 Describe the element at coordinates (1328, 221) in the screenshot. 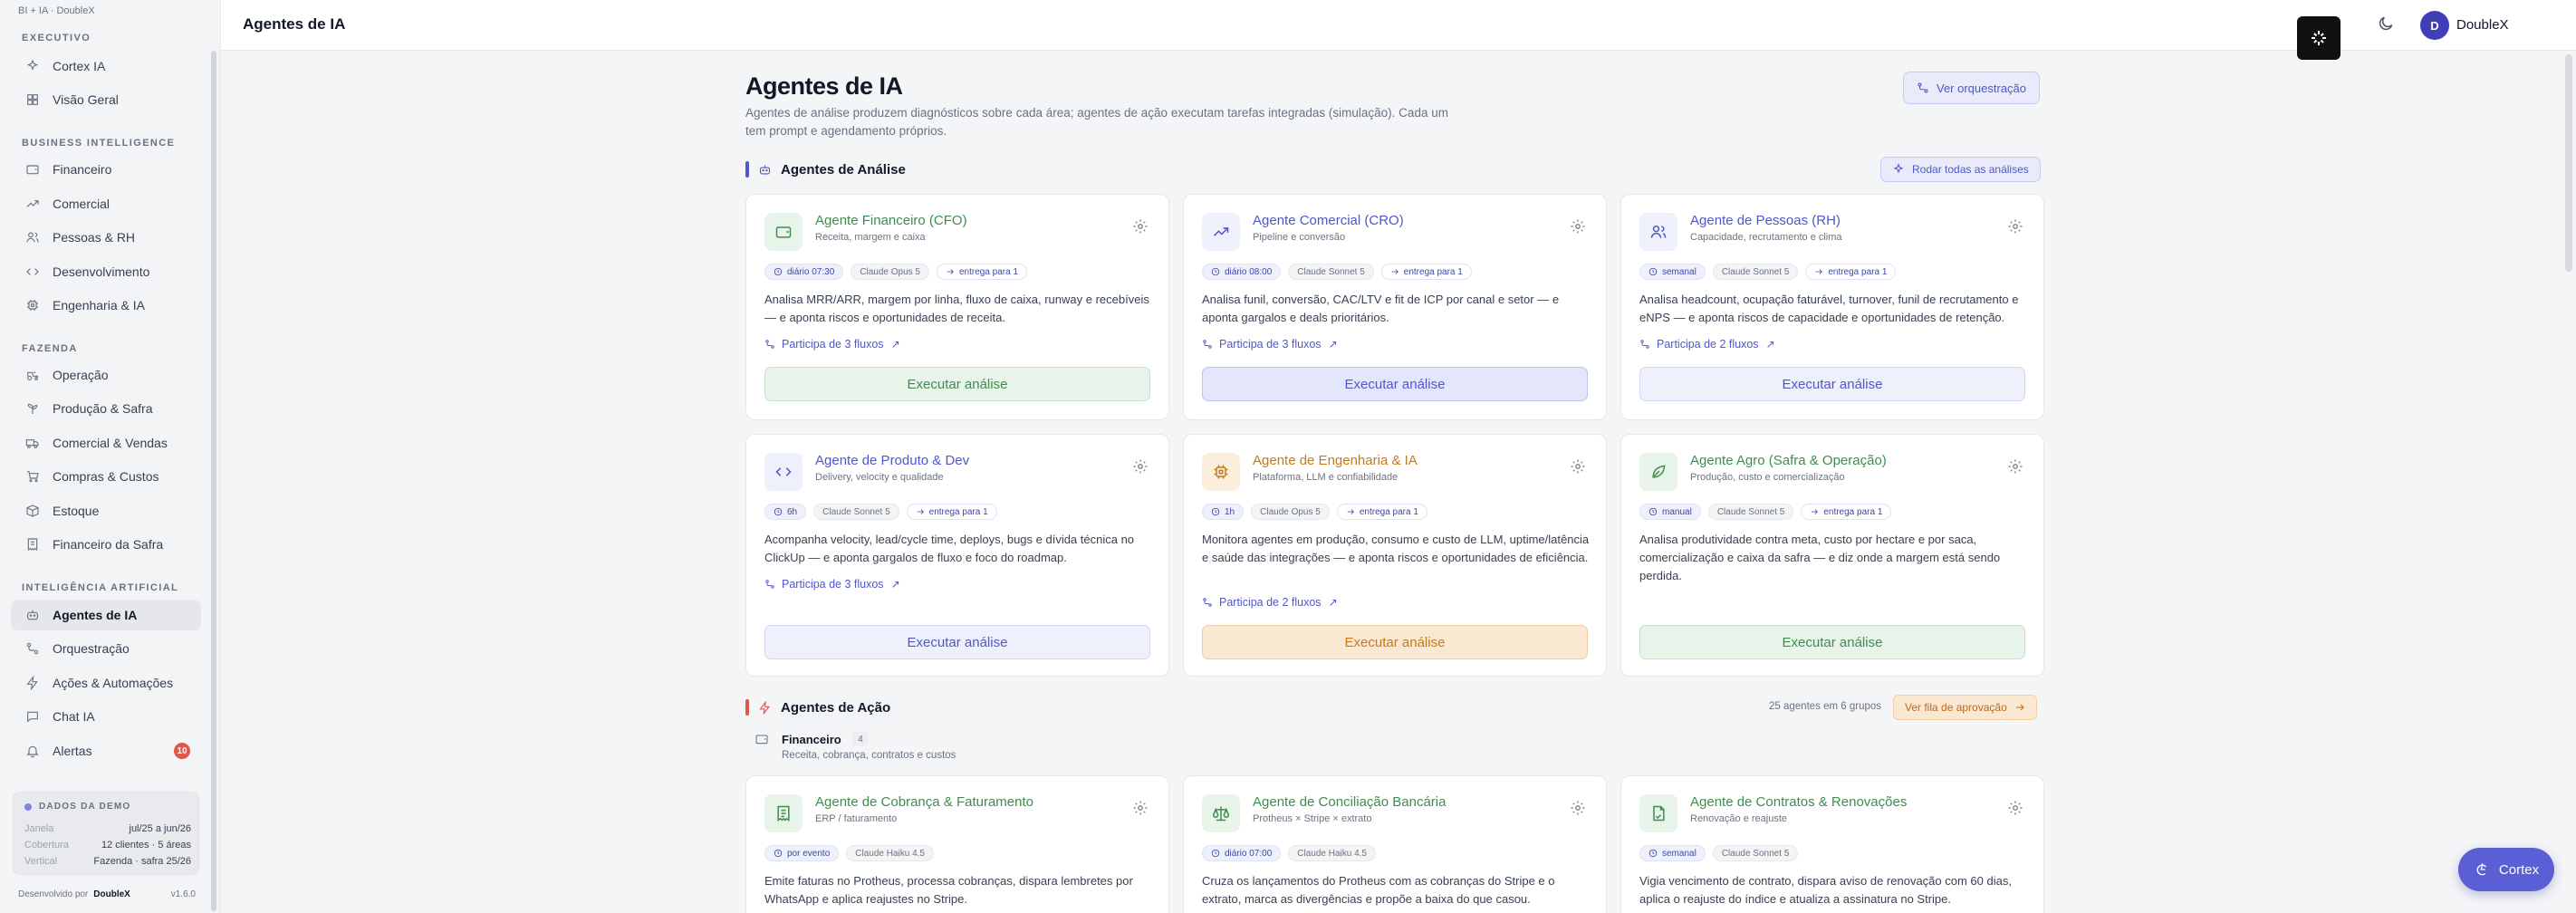

I see `agent-name: Agente Comercial (CRO)` at that location.